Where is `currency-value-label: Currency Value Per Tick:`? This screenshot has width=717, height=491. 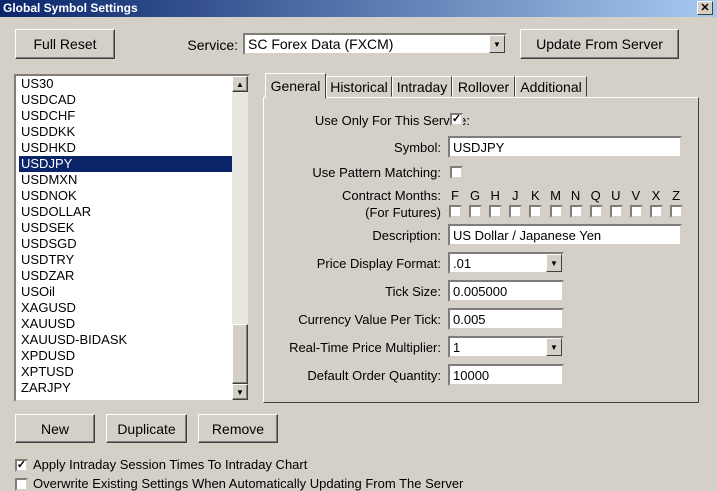 currency-value-label: Currency Value Per Tick: is located at coordinates (369, 319).